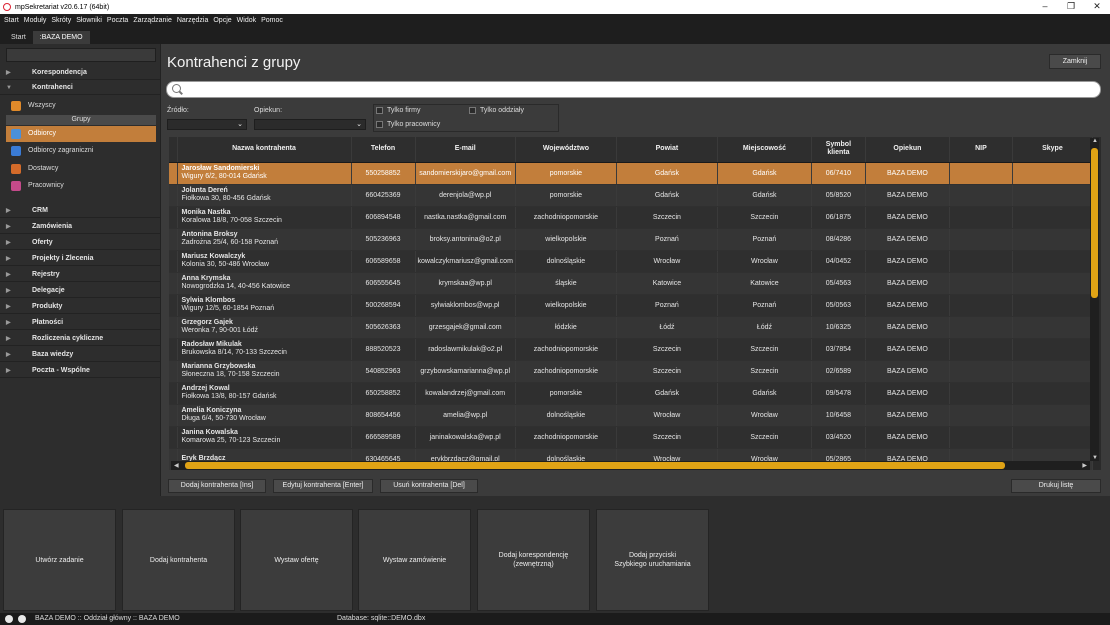 This screenshot has height=625, width=1110. I want to click on cell-county: Katowice, so click(667, 283).